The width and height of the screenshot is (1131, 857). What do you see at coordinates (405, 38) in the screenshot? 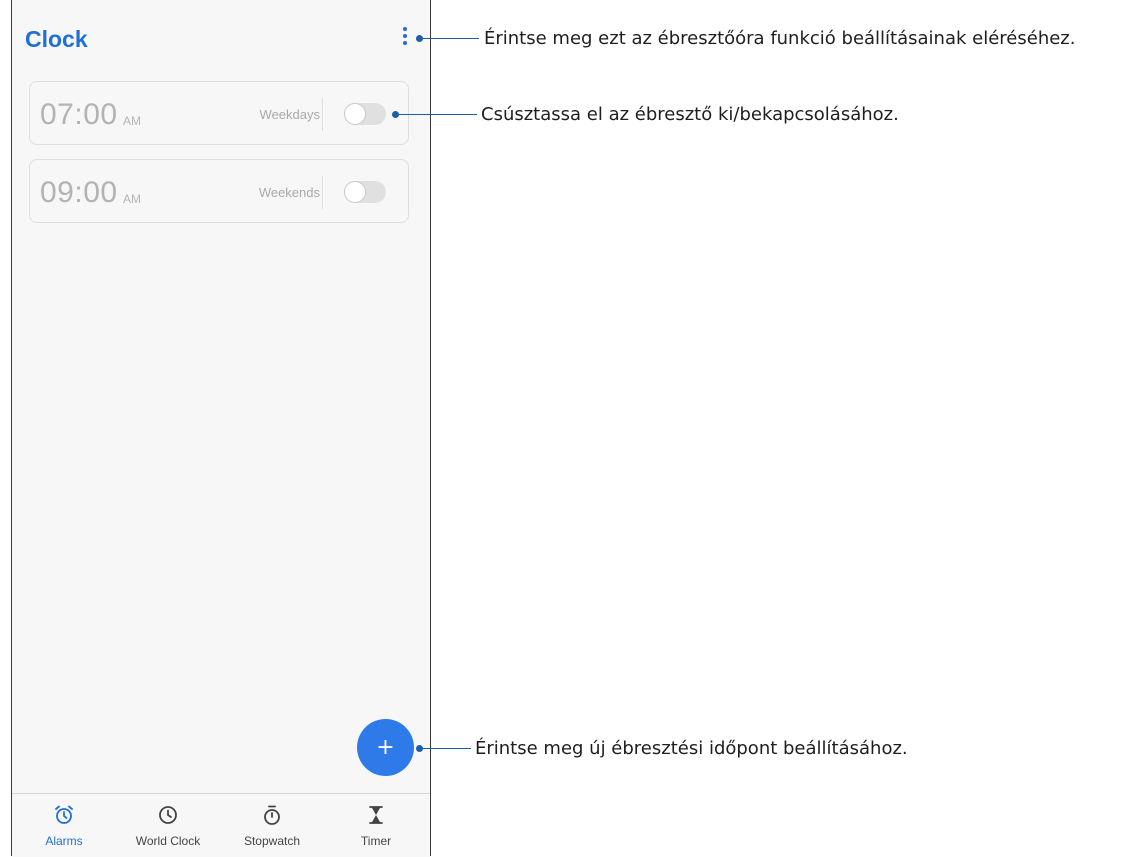
I see `more-options-icon` at bounding box center [405, 38].